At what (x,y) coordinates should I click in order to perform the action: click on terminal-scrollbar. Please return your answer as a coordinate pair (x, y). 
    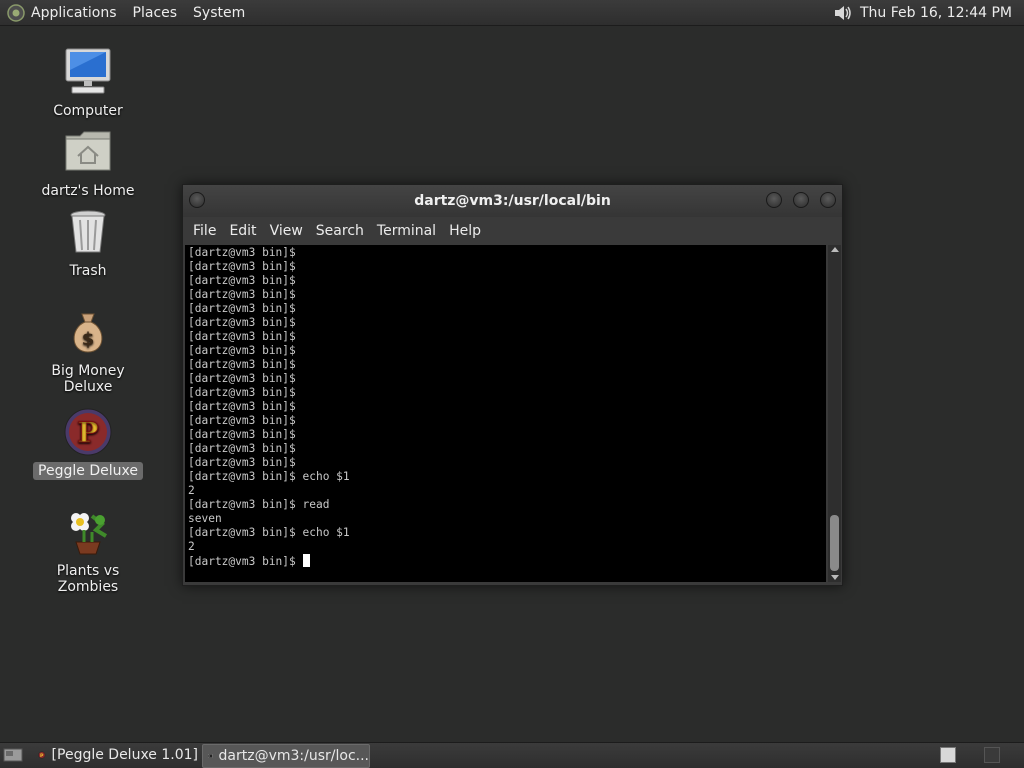
    Looking at the image, I should click on (834, 413).